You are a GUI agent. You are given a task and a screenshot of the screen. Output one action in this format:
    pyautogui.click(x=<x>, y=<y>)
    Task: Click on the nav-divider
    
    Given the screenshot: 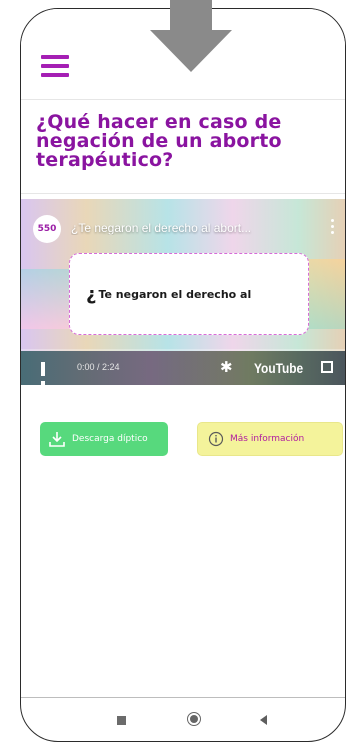 What is the action you would take?
    pyautogui.click(x=183, y=697)
    